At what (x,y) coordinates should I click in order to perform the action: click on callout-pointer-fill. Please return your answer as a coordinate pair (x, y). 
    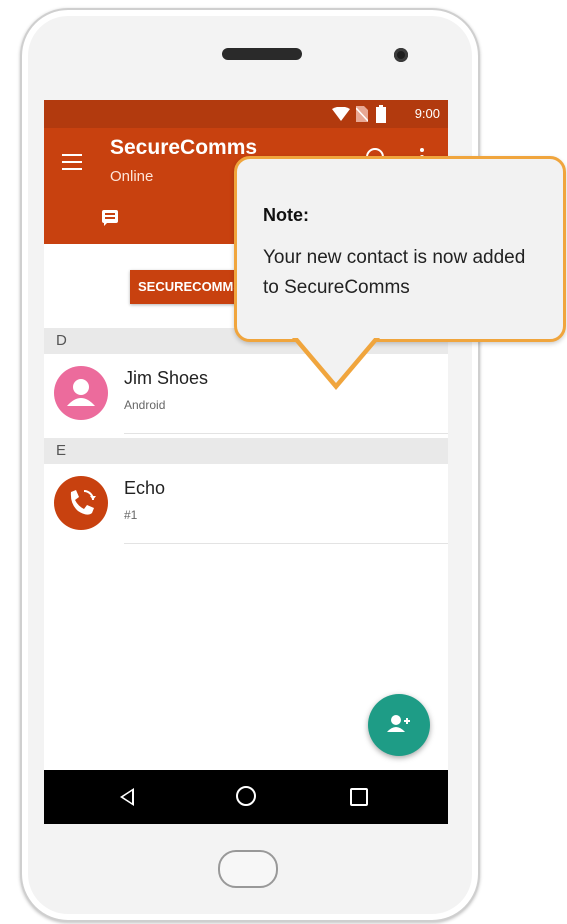
    Looking at the image, I should click on (336, 360).